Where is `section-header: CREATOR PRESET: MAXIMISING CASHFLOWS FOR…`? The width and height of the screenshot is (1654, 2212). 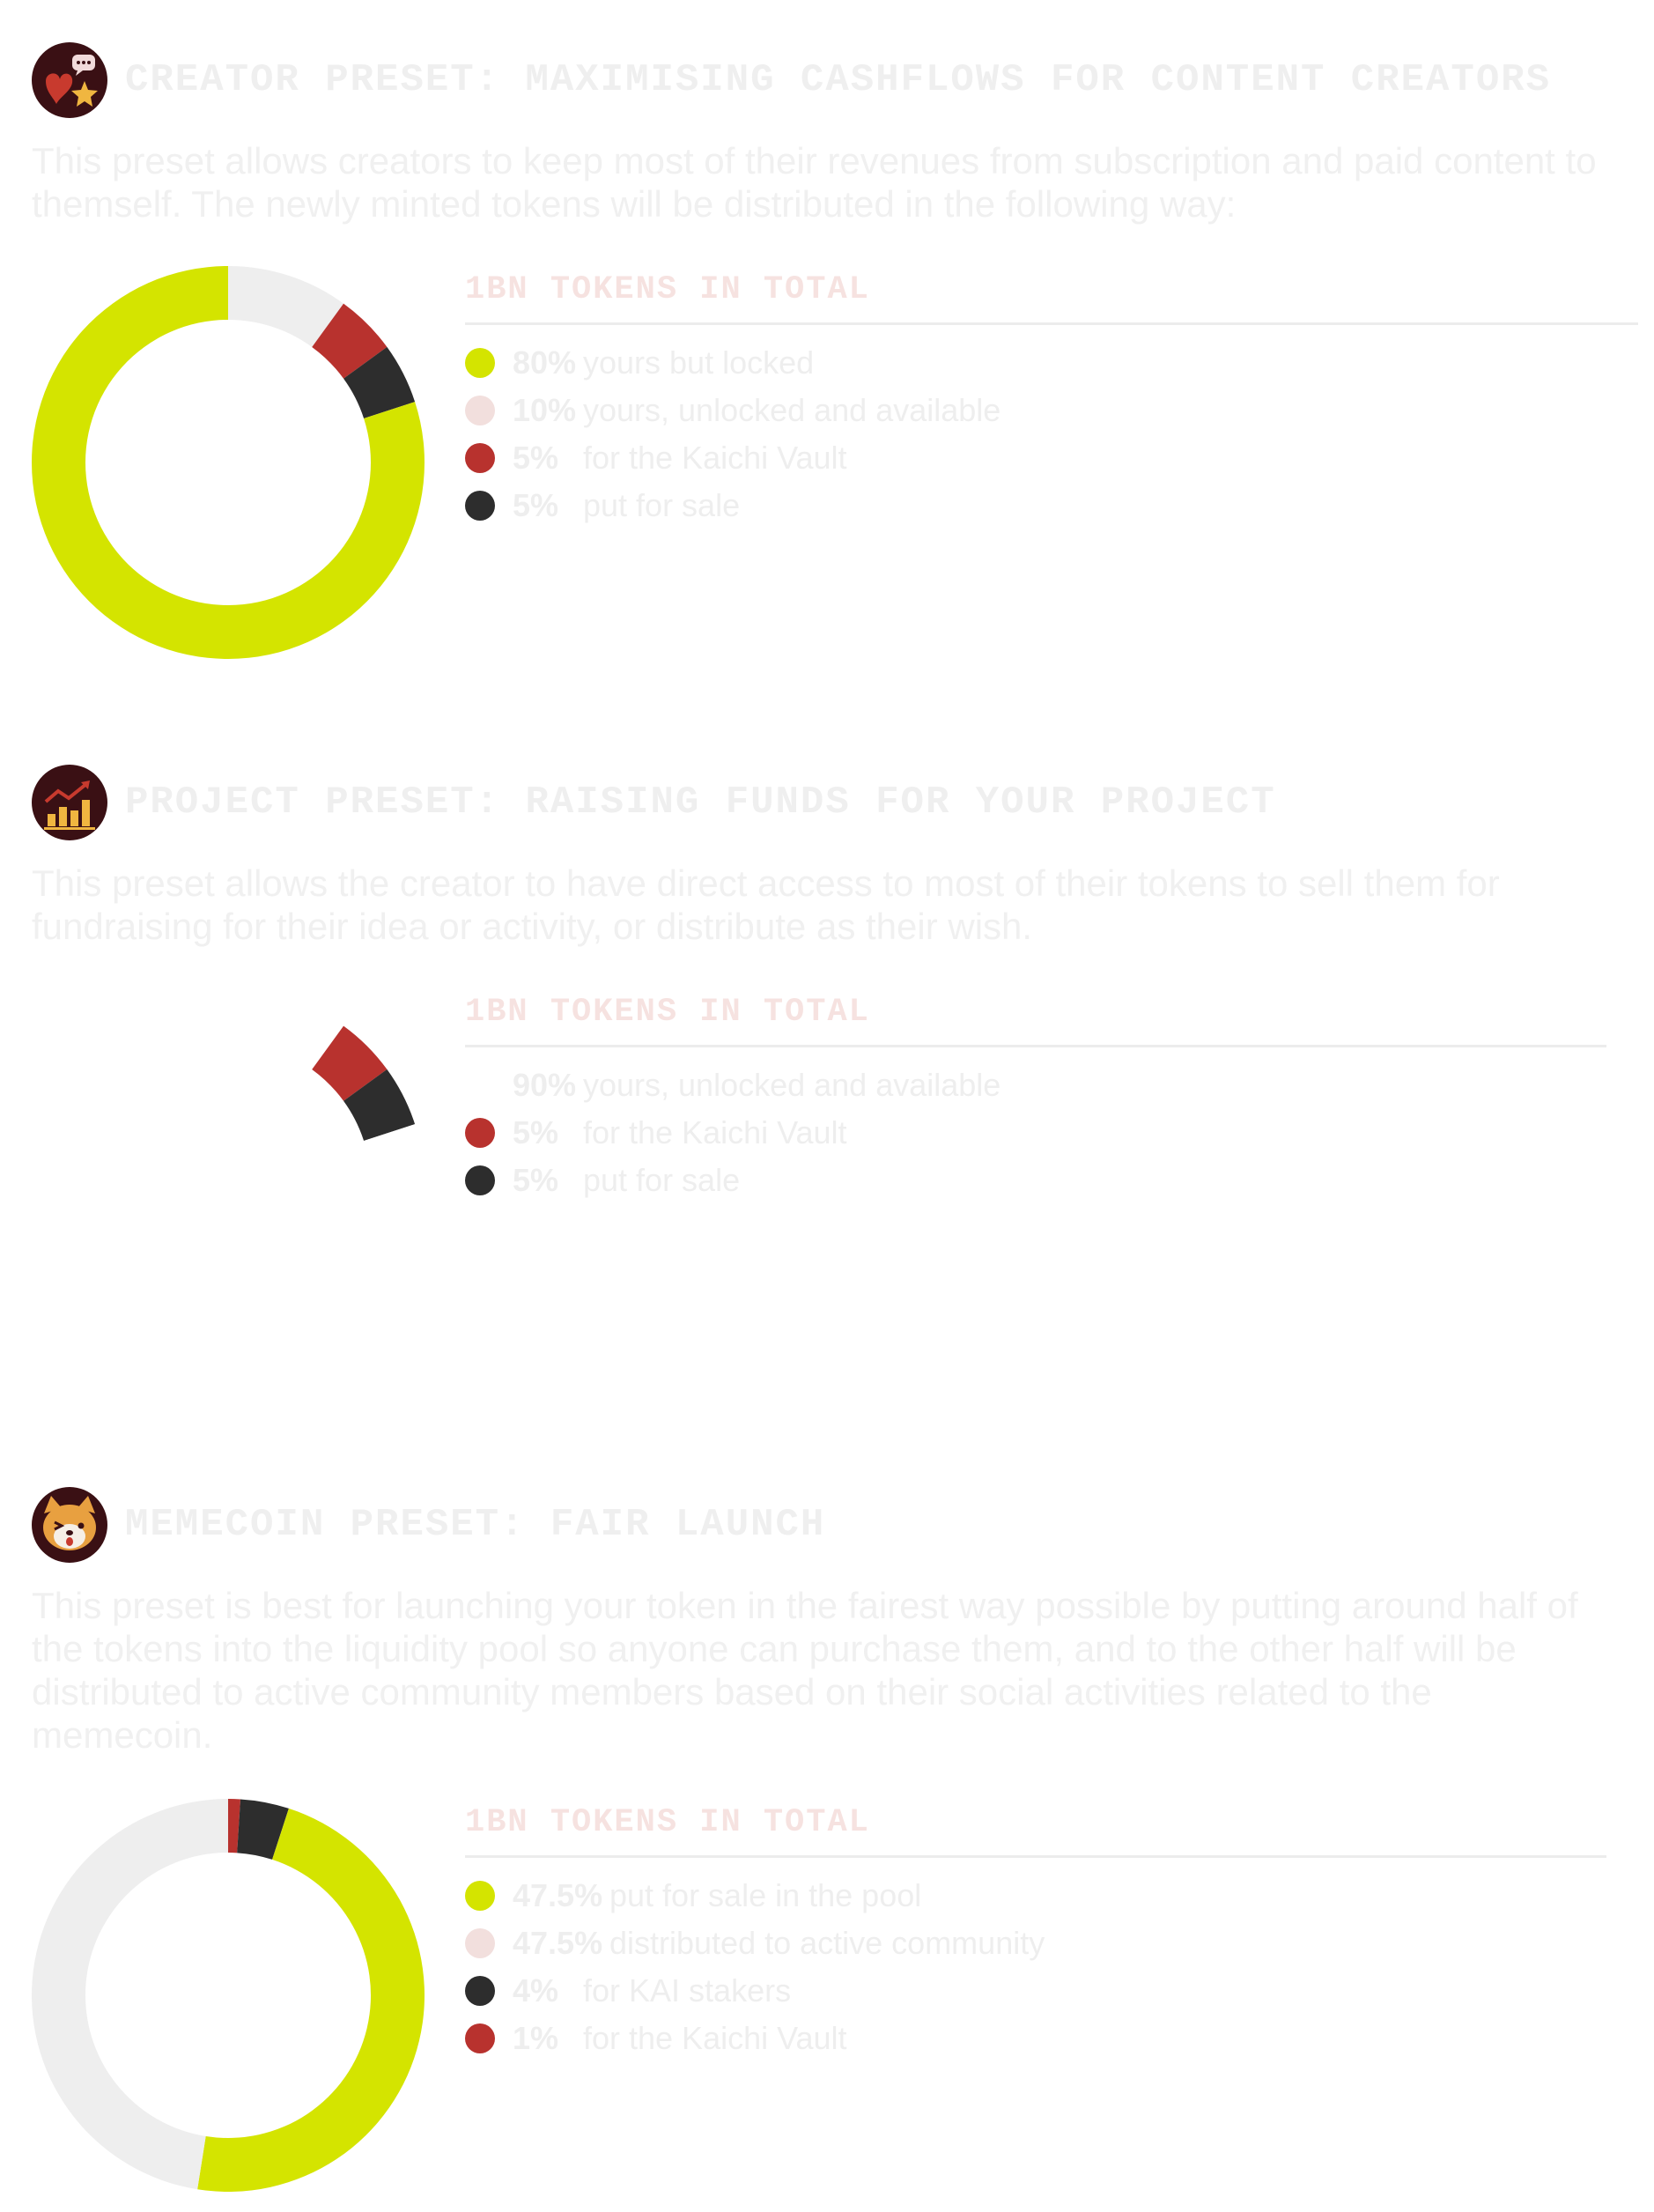 section-header: CREATOR PRESET: MAXIMISING CASHFLOWS FOR… is located at coordinates (792, 80).